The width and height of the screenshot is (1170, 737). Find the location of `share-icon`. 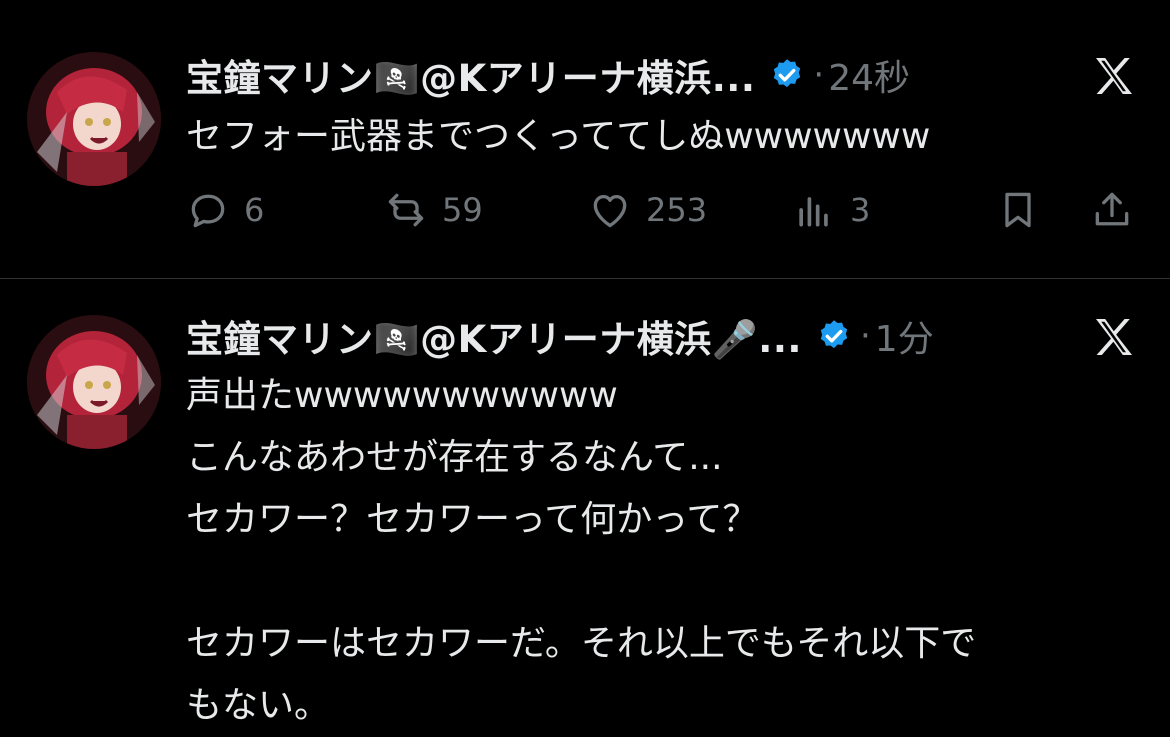

share-icon is located at coordinates (1112, 209).